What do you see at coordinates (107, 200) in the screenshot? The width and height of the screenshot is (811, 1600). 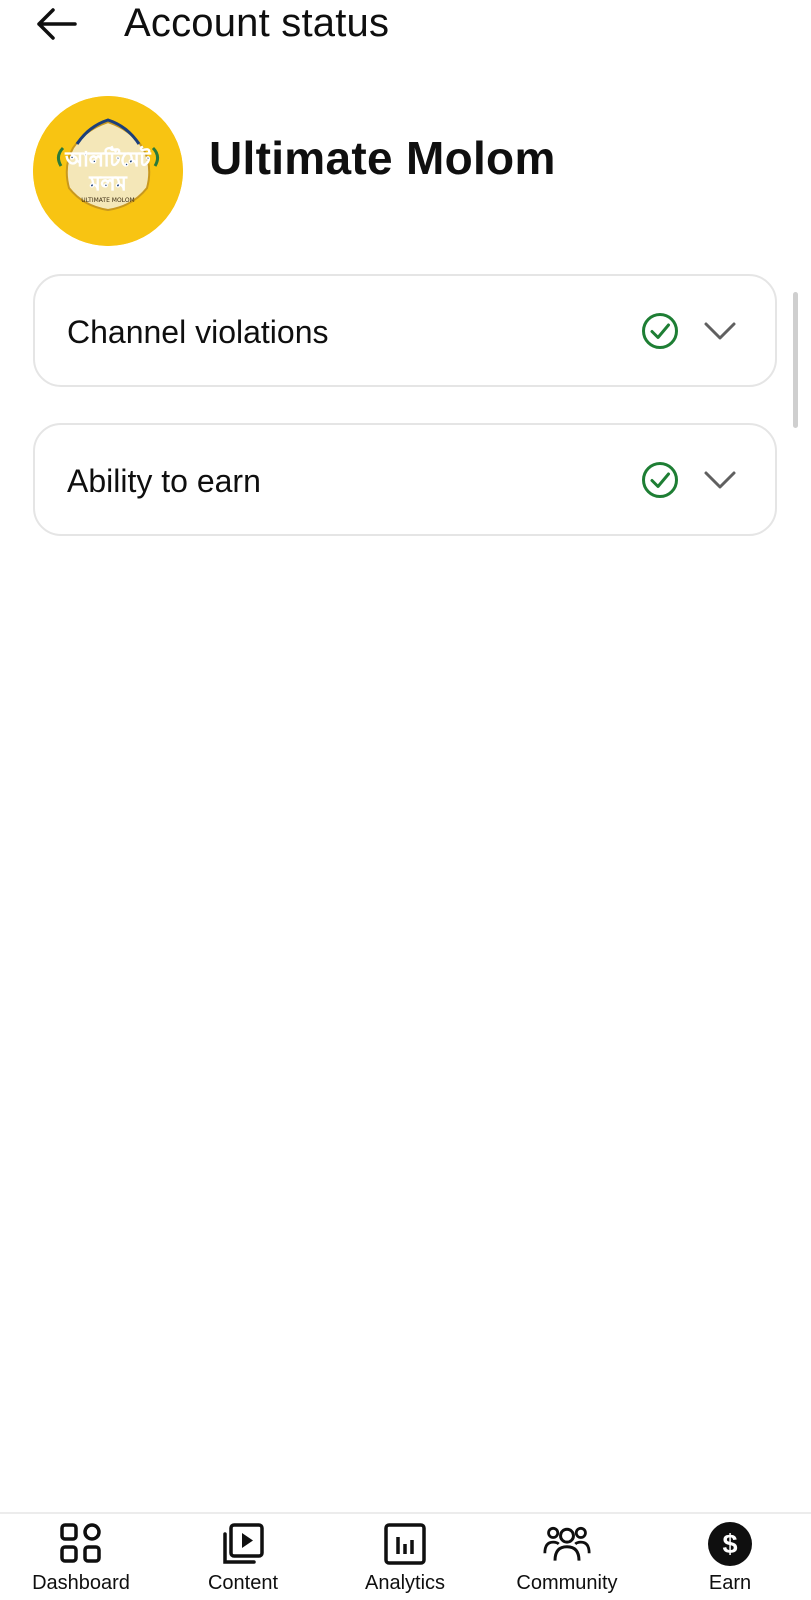 I see `logo-en: ULTIMATE MOLOM` at bounding box center [107, 200].